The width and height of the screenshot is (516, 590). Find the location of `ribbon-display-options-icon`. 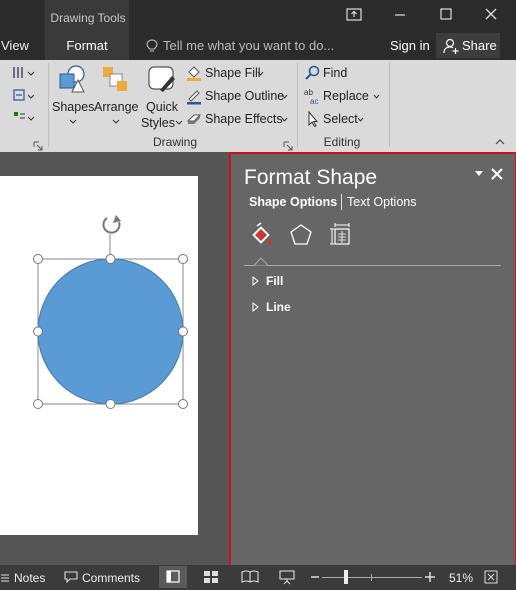

ribbon-display-options-icon is located at coordinates (354, 14).